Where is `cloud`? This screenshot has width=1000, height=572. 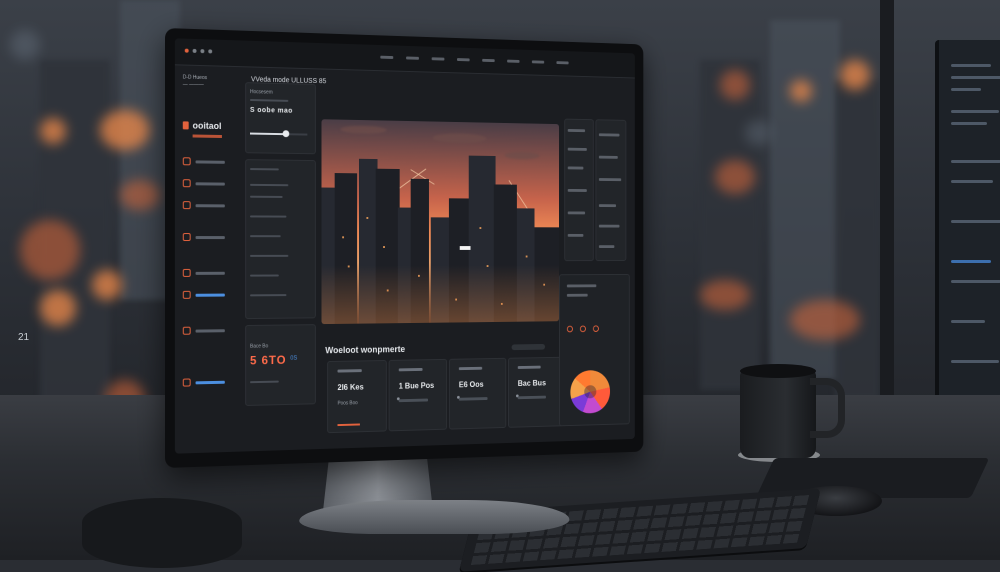 cloud is located at coordinates (522, 155).